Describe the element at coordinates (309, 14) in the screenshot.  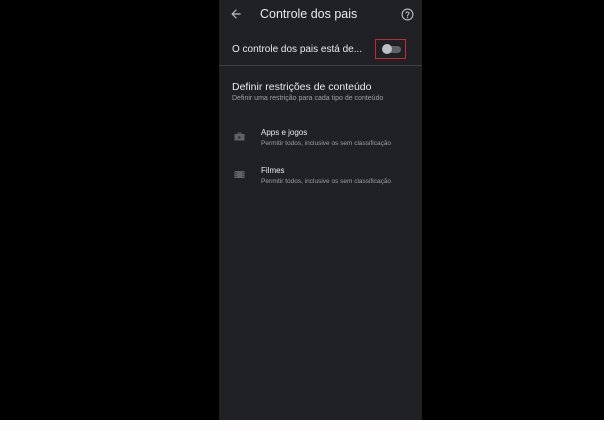
I see `page-title: Controle dos pais` at that location.